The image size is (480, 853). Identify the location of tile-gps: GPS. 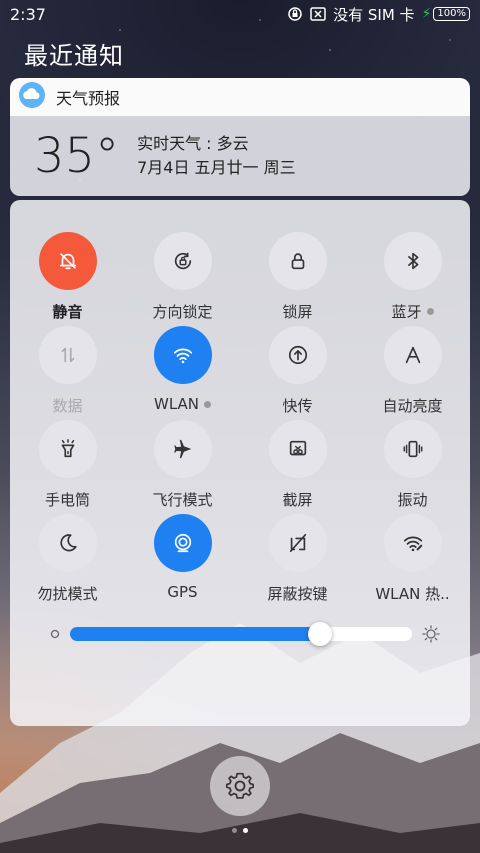
(182, 561).